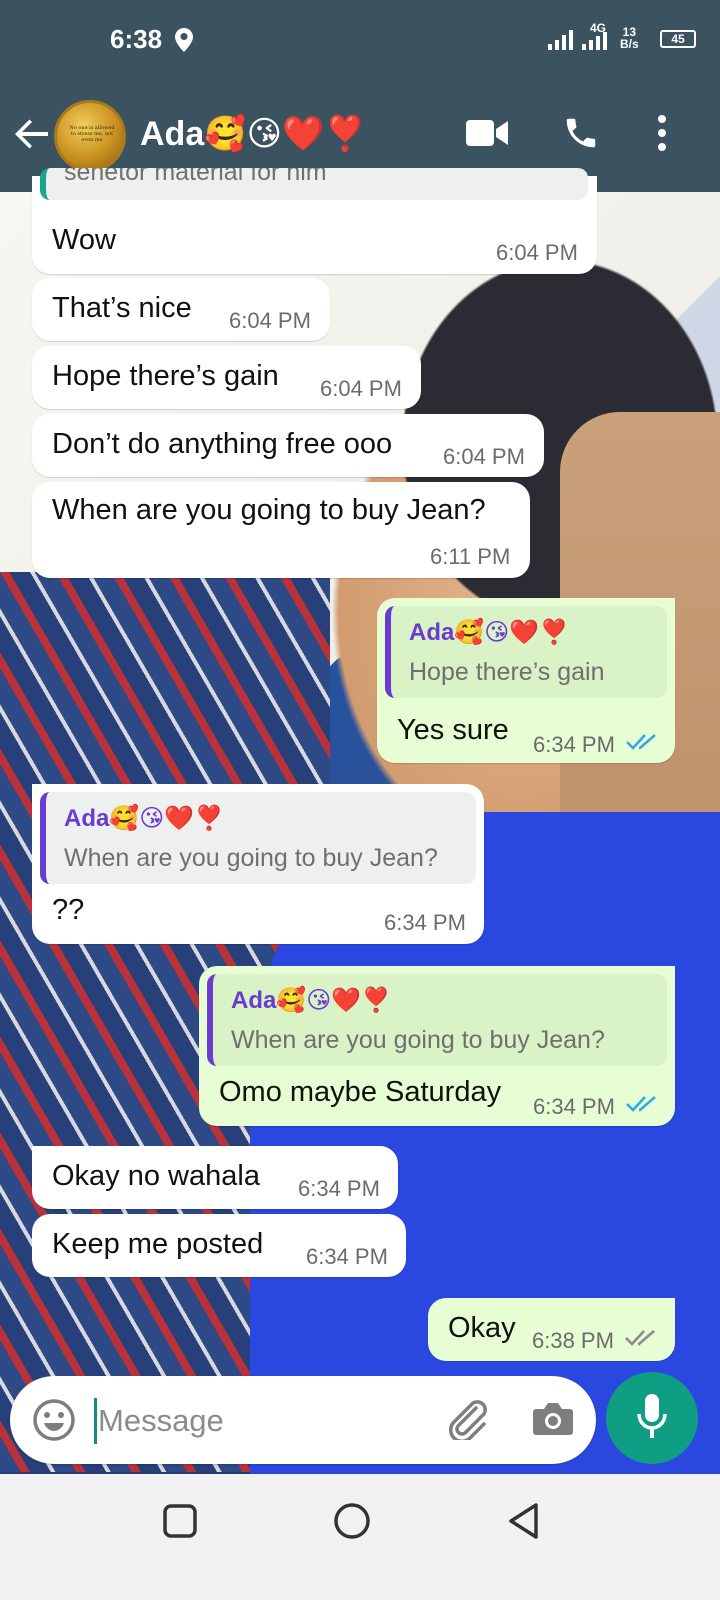 Image resolution: width=720 pixels, height=1600 pixels. Describe the element at coordinates (156, 1176) in the screenshot. I see `message-text: Okay no wahala` at that location.